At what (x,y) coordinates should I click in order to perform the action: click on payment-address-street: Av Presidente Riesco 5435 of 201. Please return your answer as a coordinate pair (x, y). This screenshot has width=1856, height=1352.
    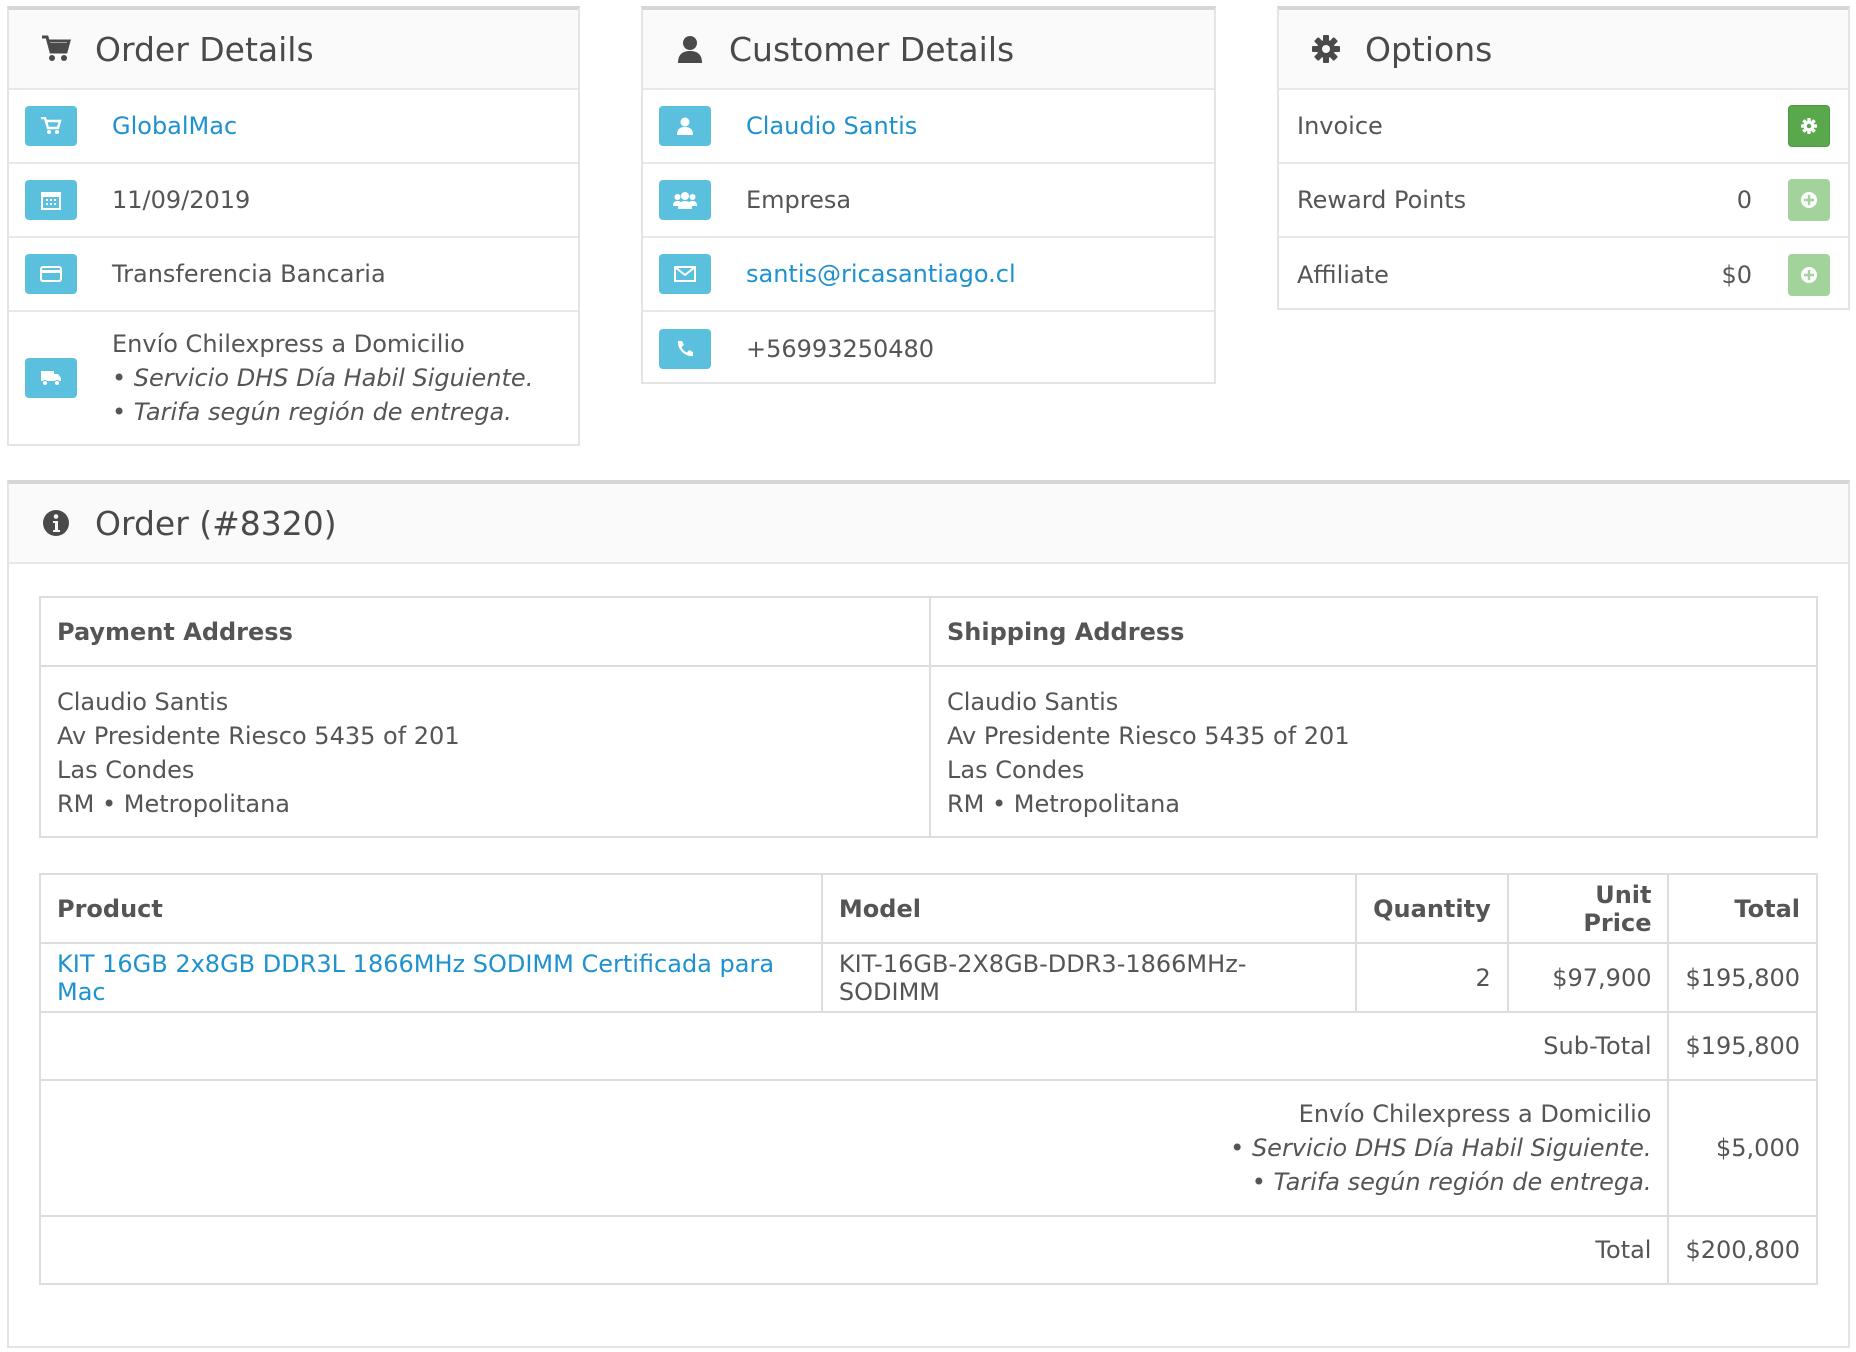
    Looking at the image, I should click on (258, 736).